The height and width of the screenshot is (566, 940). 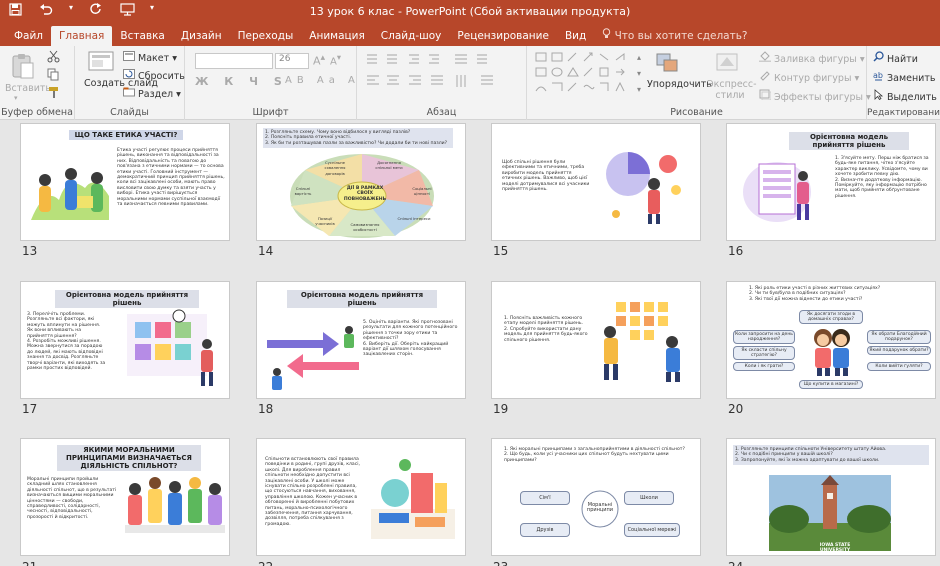 I want to click on pen-icon, so click(x=766, y=77).